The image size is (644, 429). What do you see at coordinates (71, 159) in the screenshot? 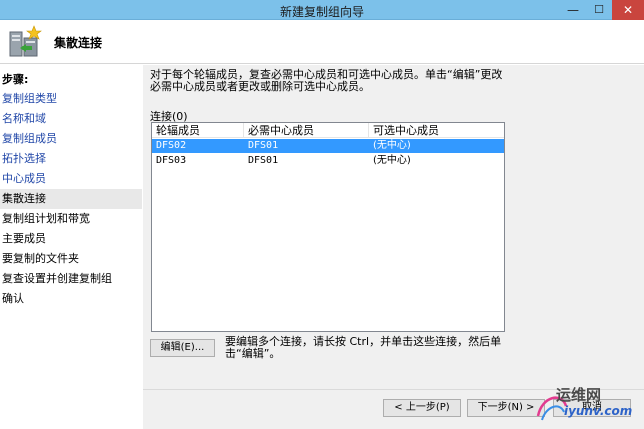
I see `step-topology-selection: 拓扑选择` at bounding box center [71, 159].